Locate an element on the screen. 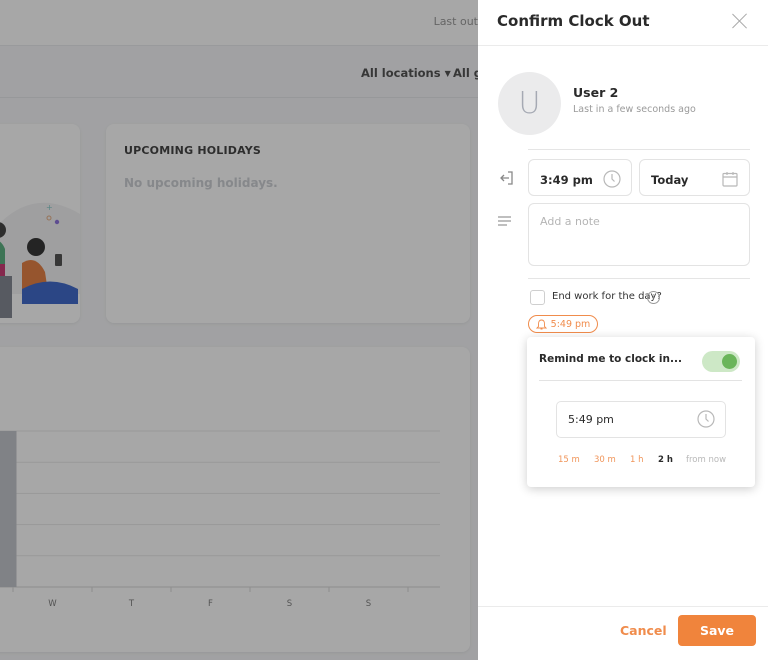  info-icon: i is located at coordinates (653, 297).